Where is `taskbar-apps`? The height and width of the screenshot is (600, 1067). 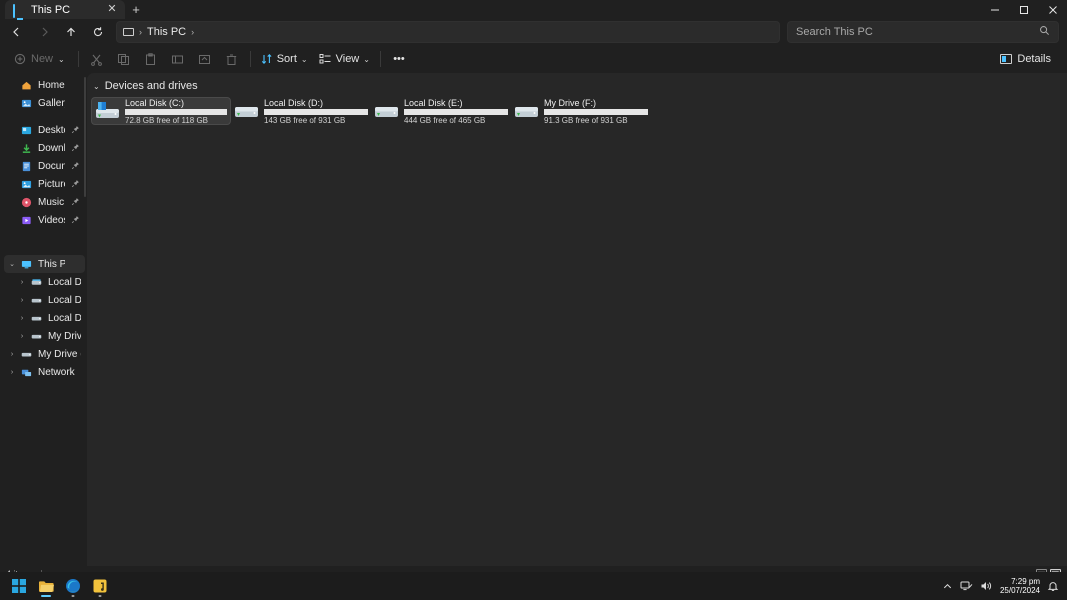
taskbar-apps is located at coordinates (55, 586).